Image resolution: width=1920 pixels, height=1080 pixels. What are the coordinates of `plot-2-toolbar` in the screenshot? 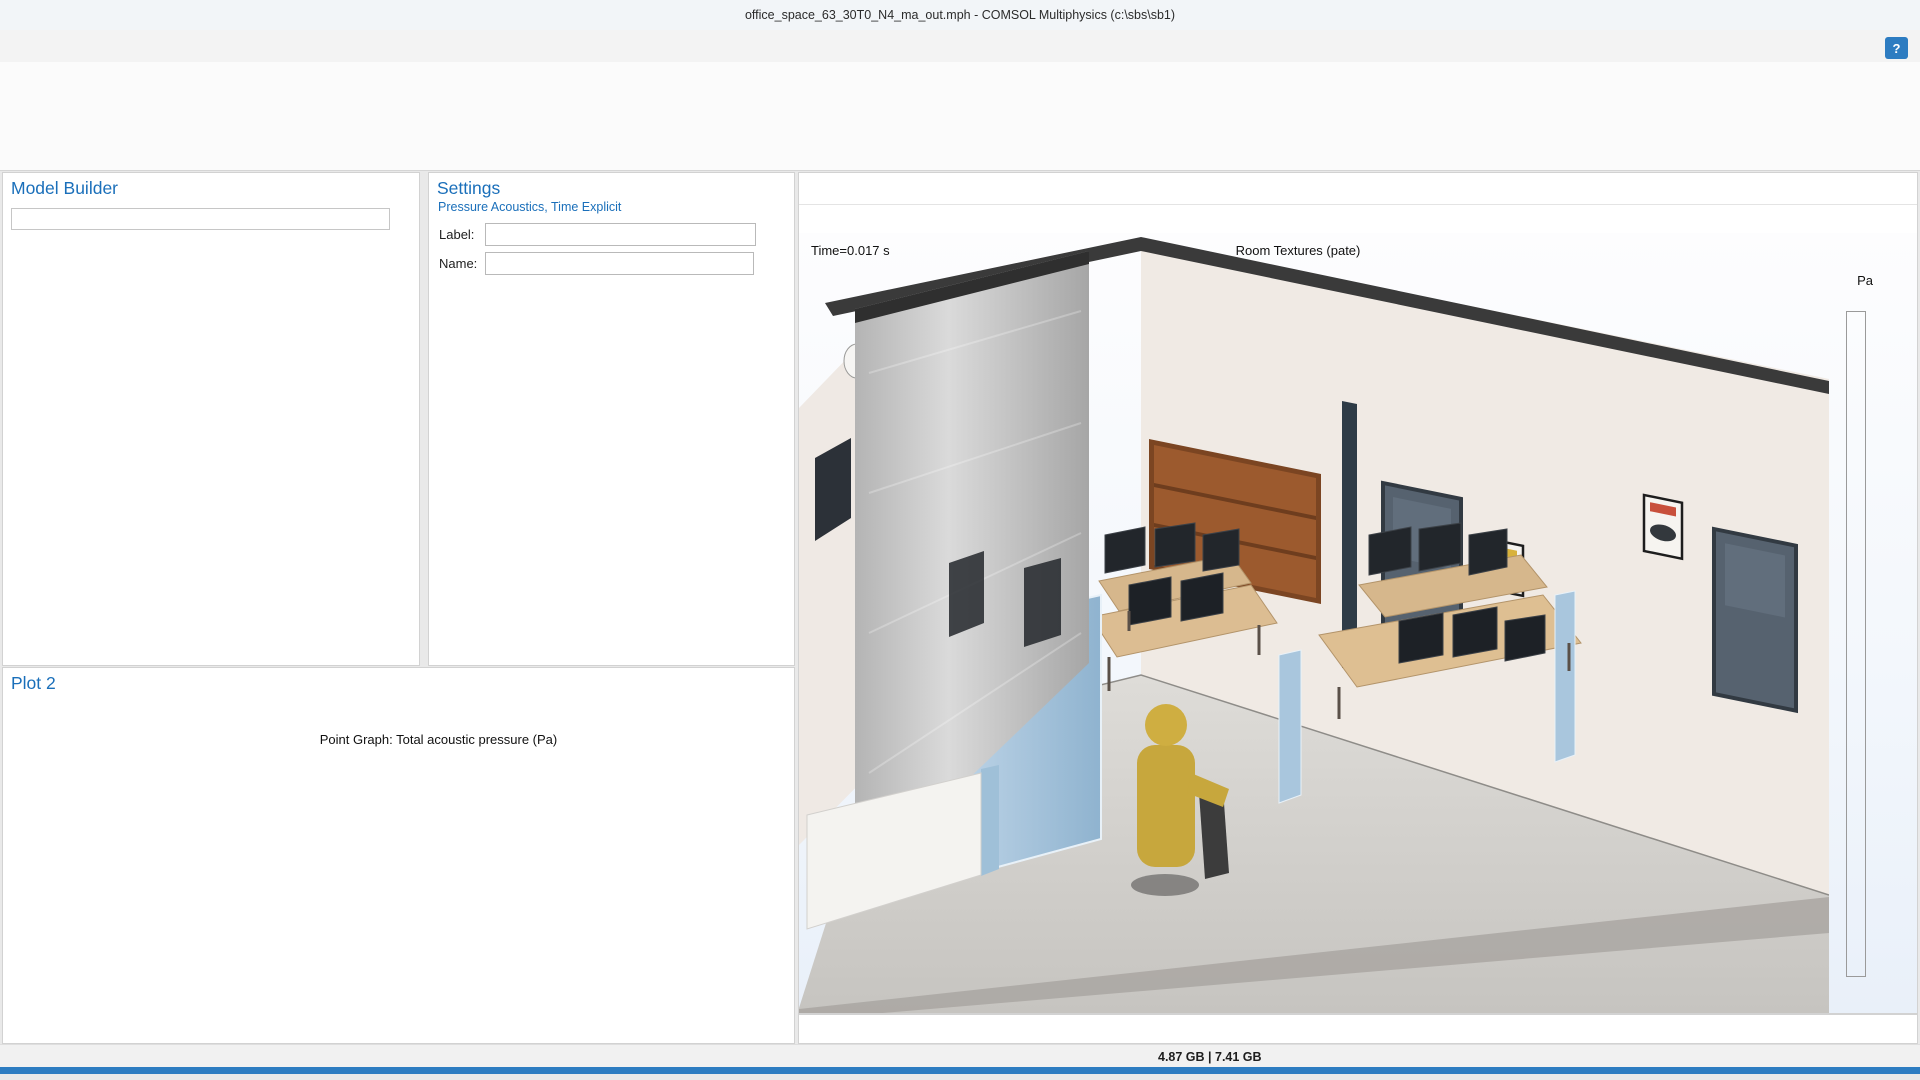 It's located at (398, 697).